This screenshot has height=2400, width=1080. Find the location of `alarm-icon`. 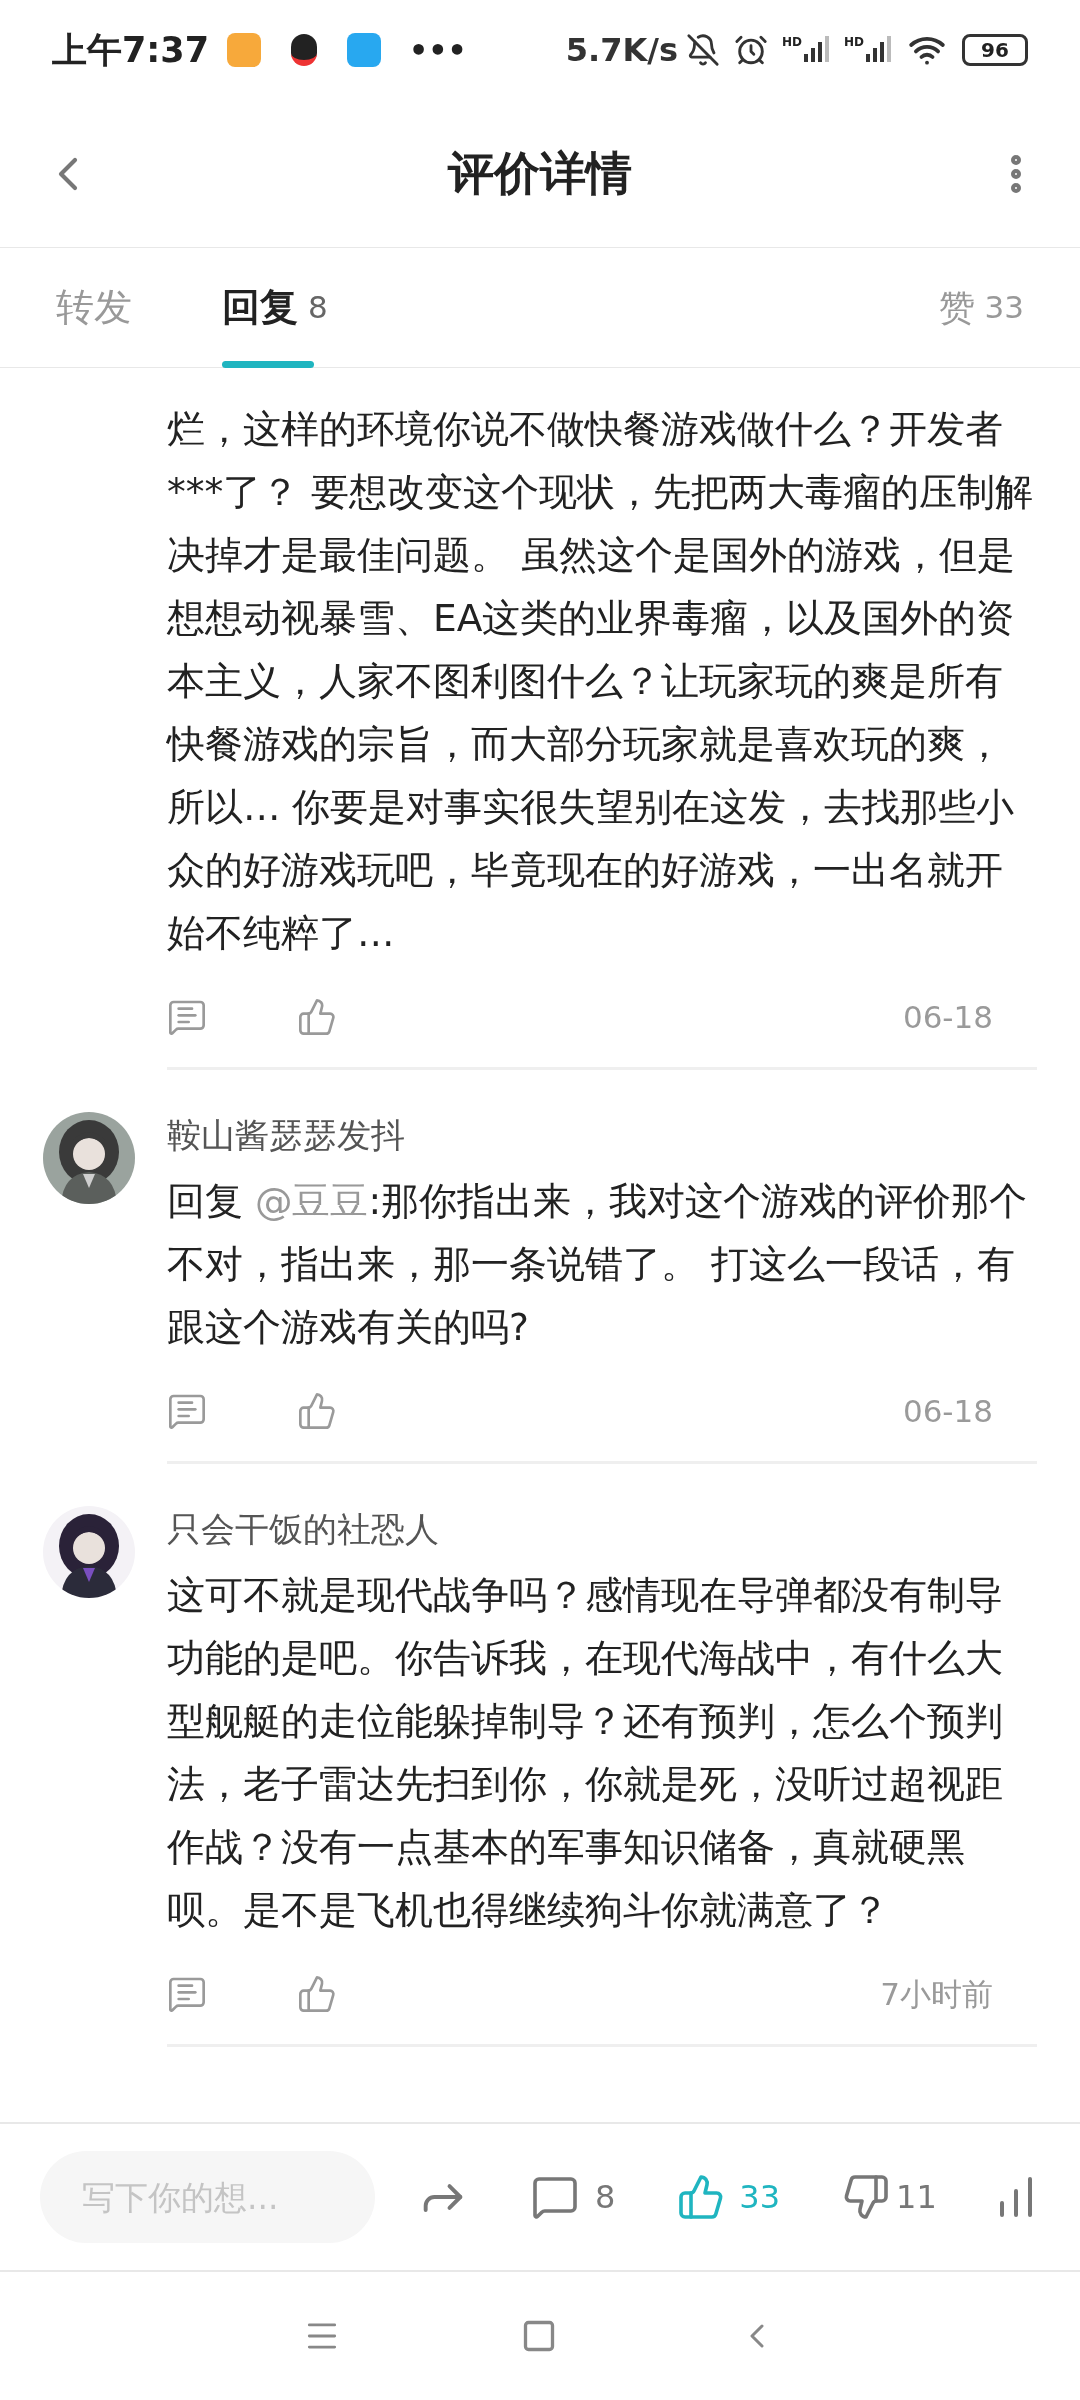

alarm-icon is located at coordinates (750, 50).